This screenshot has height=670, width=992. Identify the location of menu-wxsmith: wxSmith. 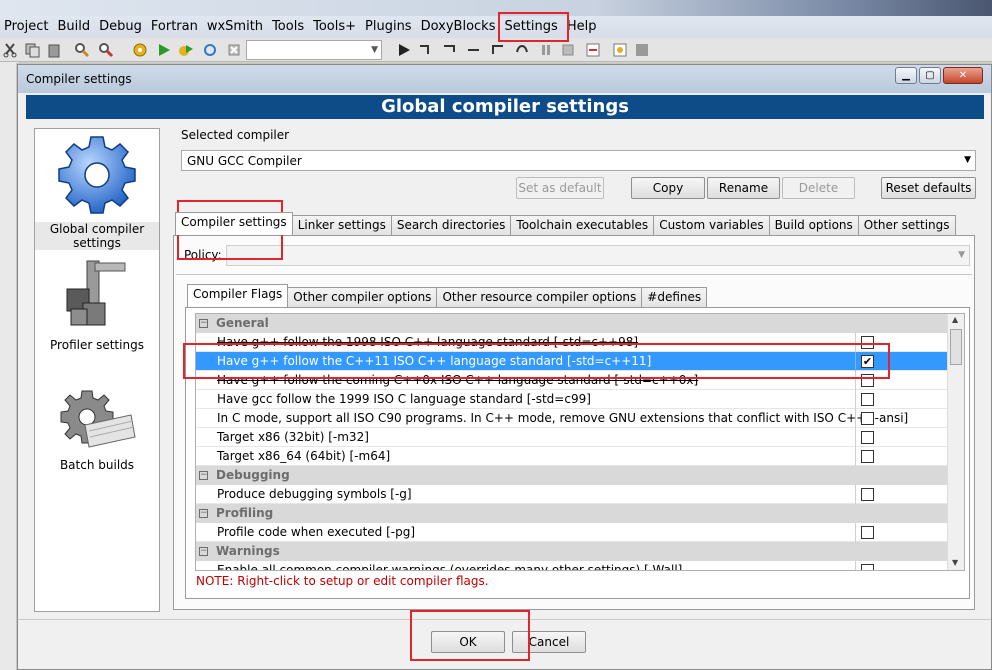
(235, 27).